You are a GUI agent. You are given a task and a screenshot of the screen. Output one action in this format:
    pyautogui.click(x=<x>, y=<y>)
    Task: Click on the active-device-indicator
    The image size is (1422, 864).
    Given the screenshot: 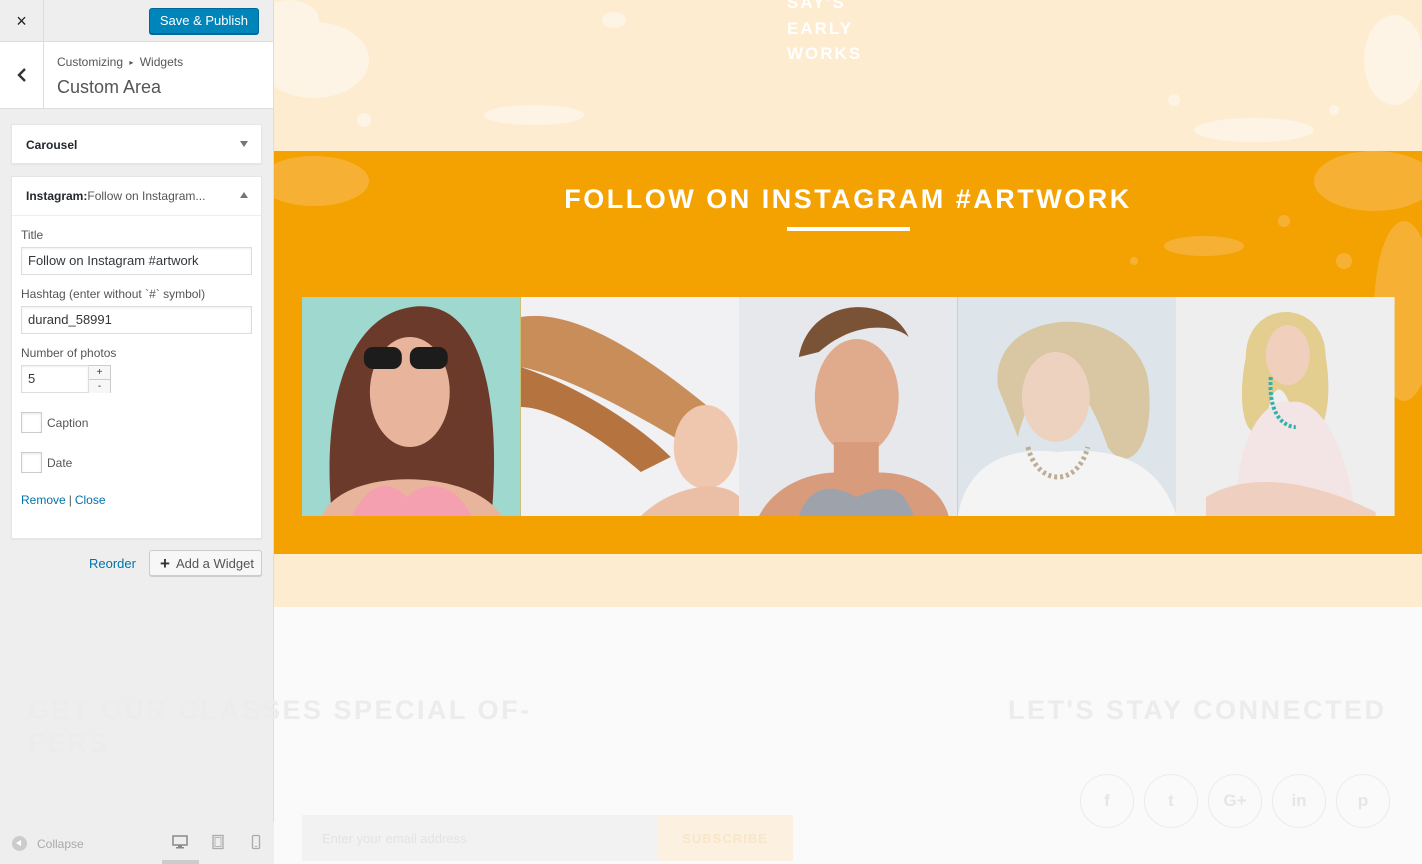 What is the action you would take?
    pyautogui.click(x=180, y=862)
    